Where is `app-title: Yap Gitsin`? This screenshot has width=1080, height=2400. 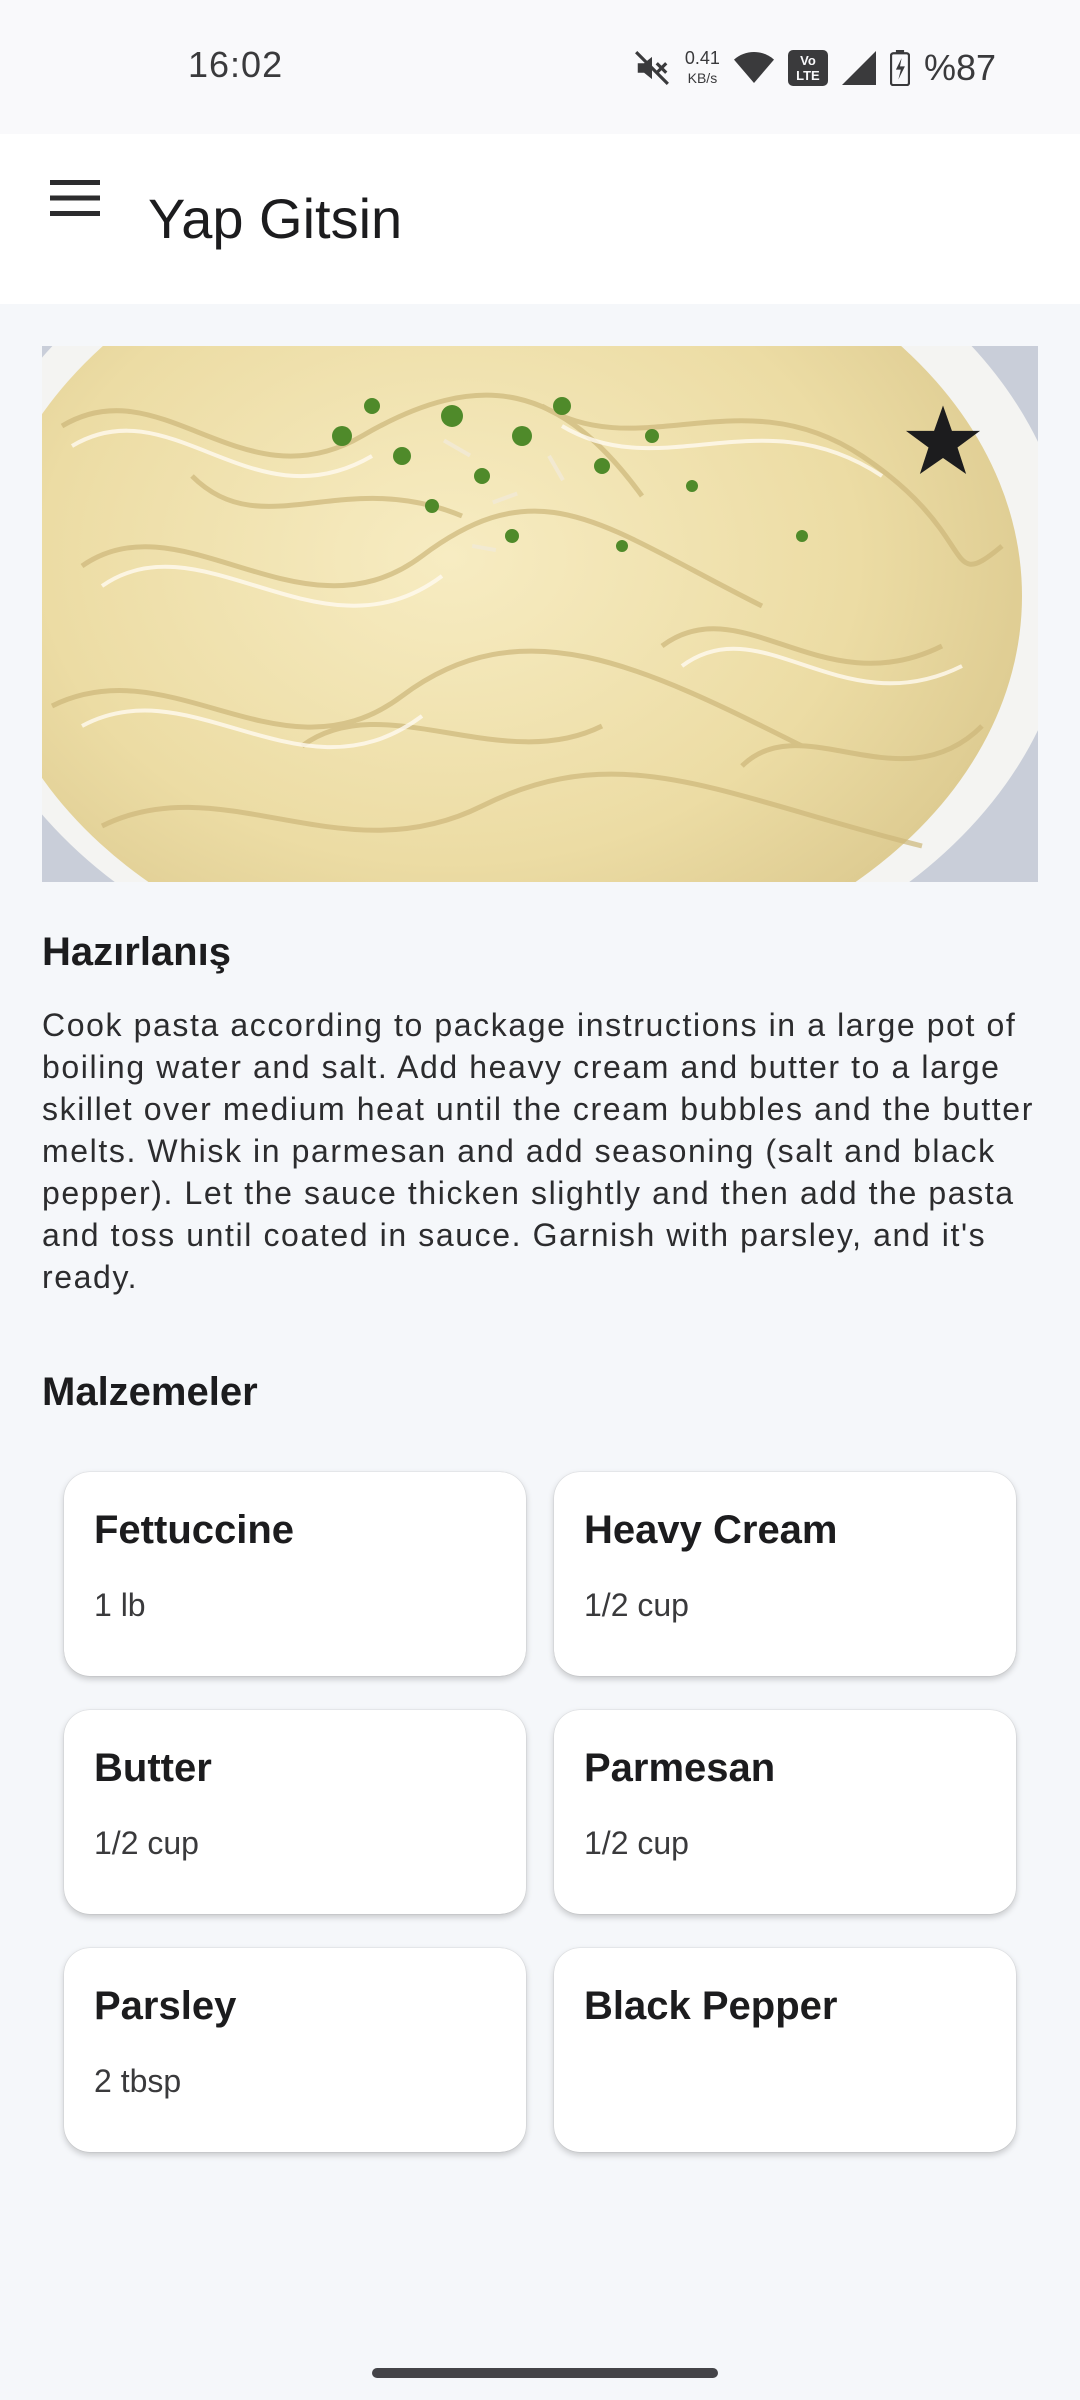
app-title: Yap Gitsin is located at coordinates (275, 218).